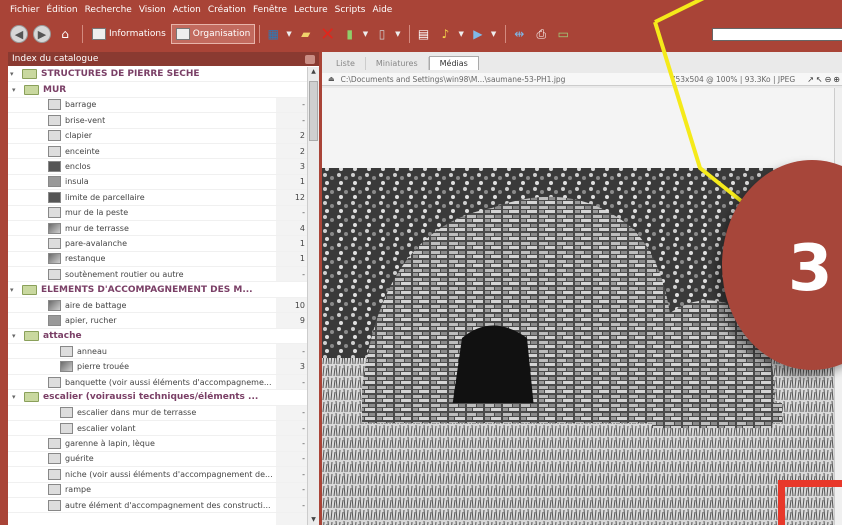  I want to click on tree-item-row: rampe -, so click(157, 490).